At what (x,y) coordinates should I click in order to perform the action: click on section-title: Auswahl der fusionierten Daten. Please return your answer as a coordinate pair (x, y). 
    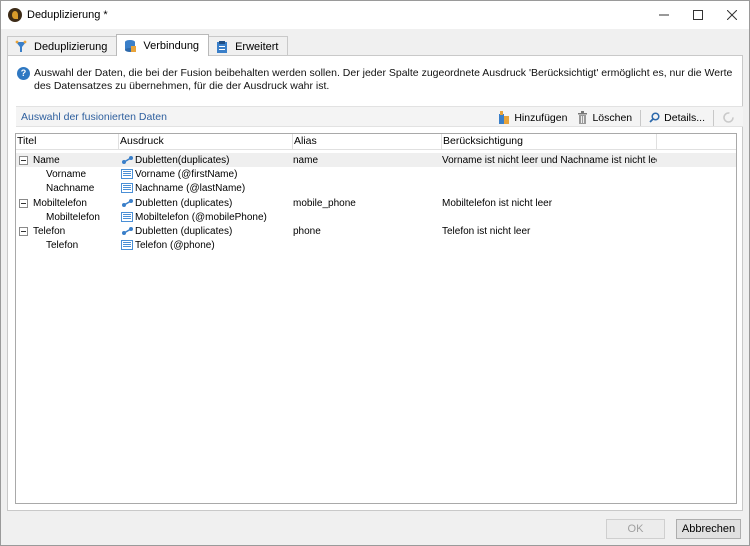
    Looking at the image, I should click on (94, 116).